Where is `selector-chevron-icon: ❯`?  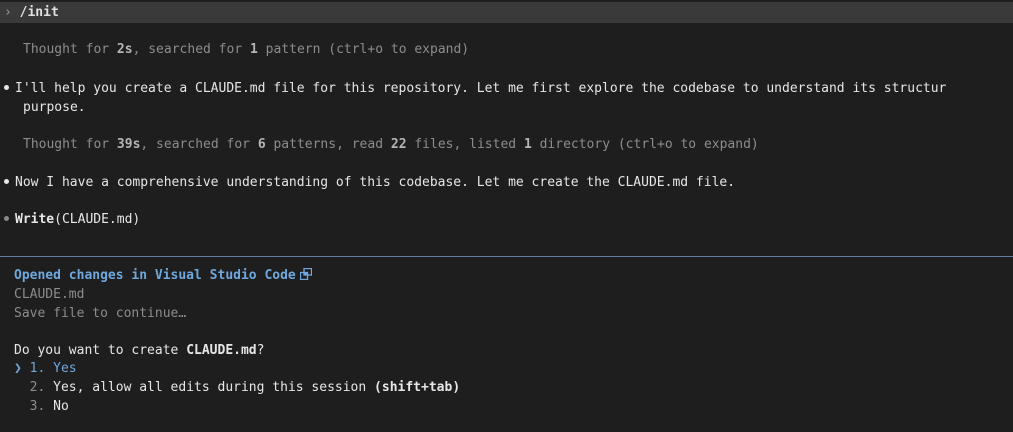
selector-chevron-icon: ❯ is located at coordinates (18, 368).